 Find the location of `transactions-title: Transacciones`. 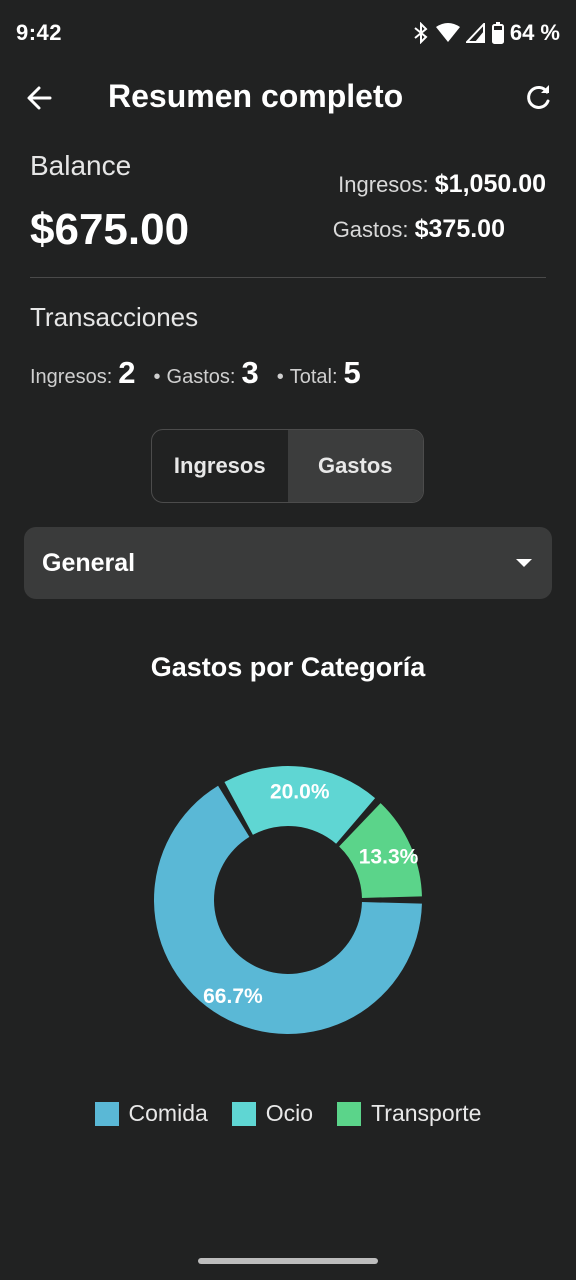

transactions-title: Transacciones is located at coordinates (114, 317).